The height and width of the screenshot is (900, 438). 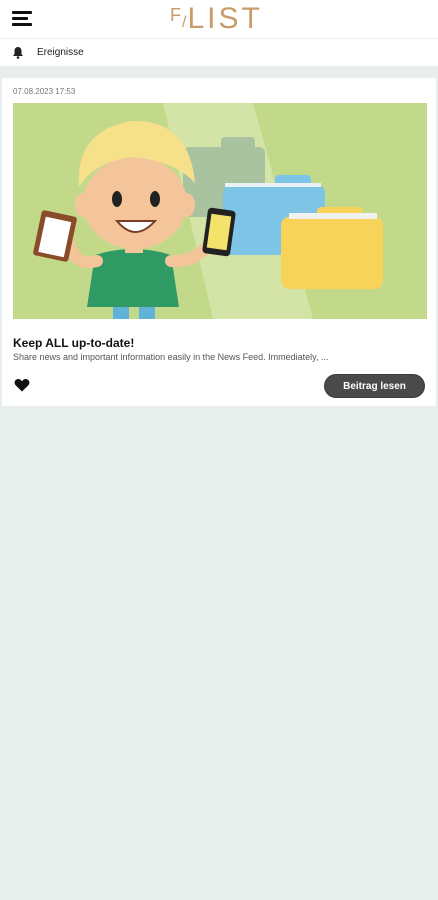 I want to click on category-filter-bar: Ereignisse, so click(x=219, y=52).